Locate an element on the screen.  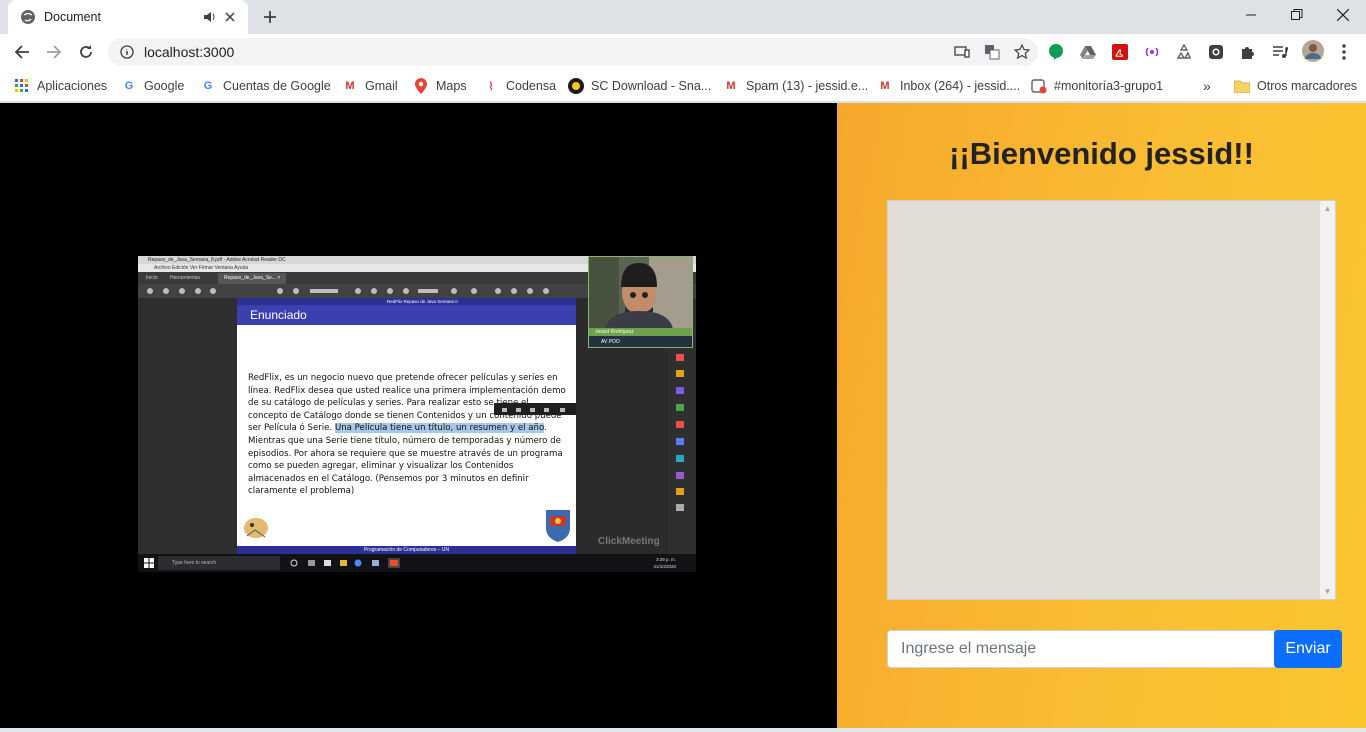
bookmark-label: Aplicaciones is located at coordinates (72, 86).